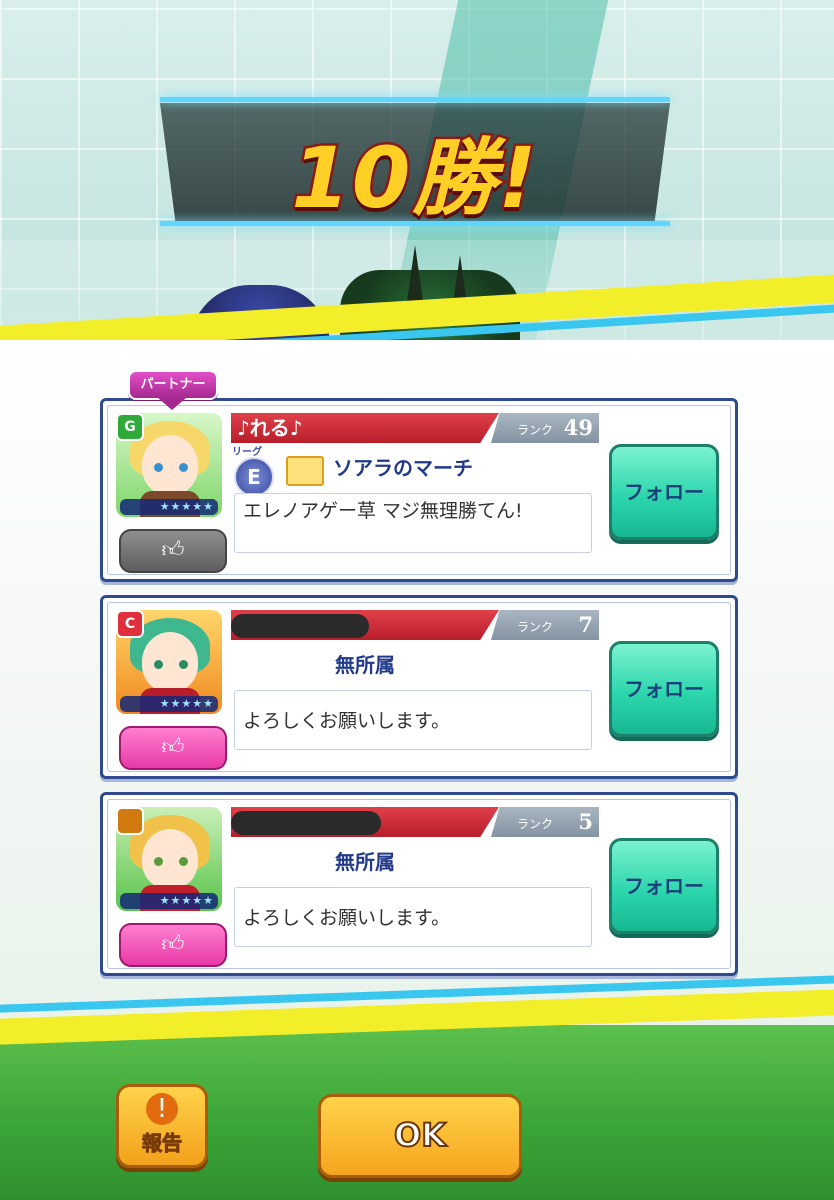 The width and height of the screenshot is (834, 1200). What do you see at coordinates (254, 477) in the screenshot?
I see `league-badge: E` at bounding box center [254, 477].